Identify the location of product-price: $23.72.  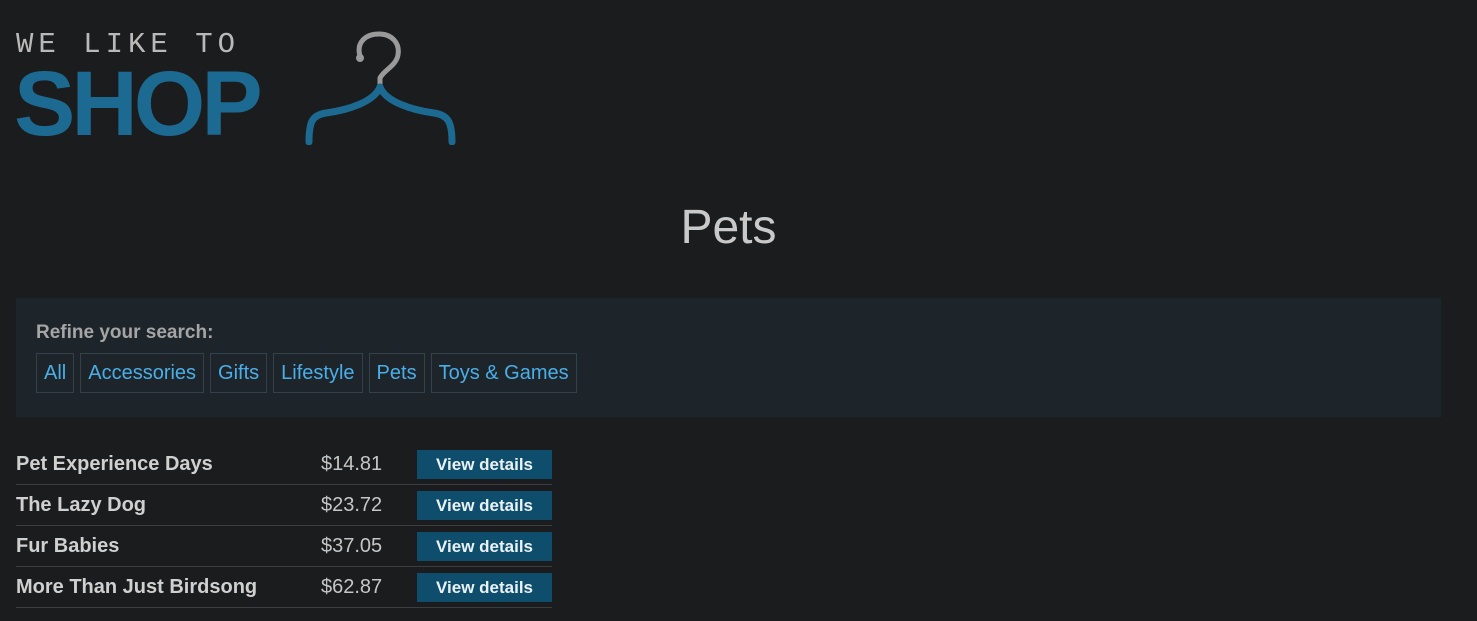
(352, 504).